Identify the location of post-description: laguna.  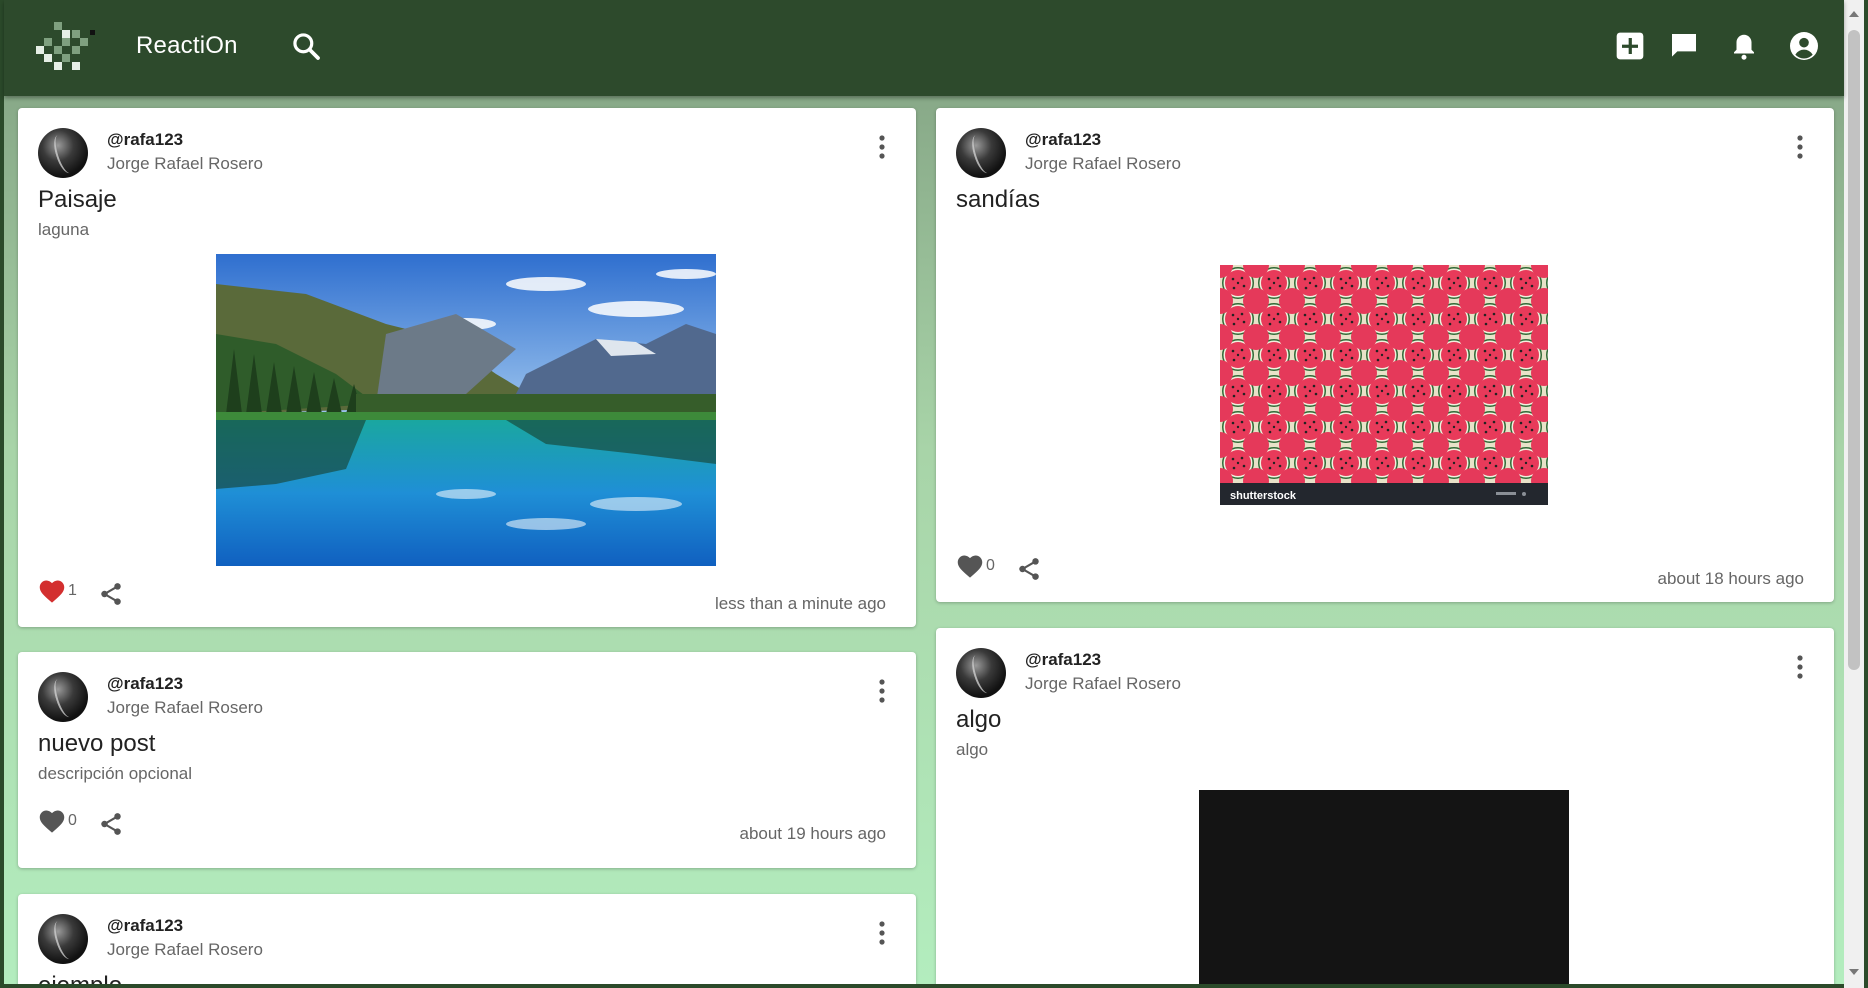
(64, 229).